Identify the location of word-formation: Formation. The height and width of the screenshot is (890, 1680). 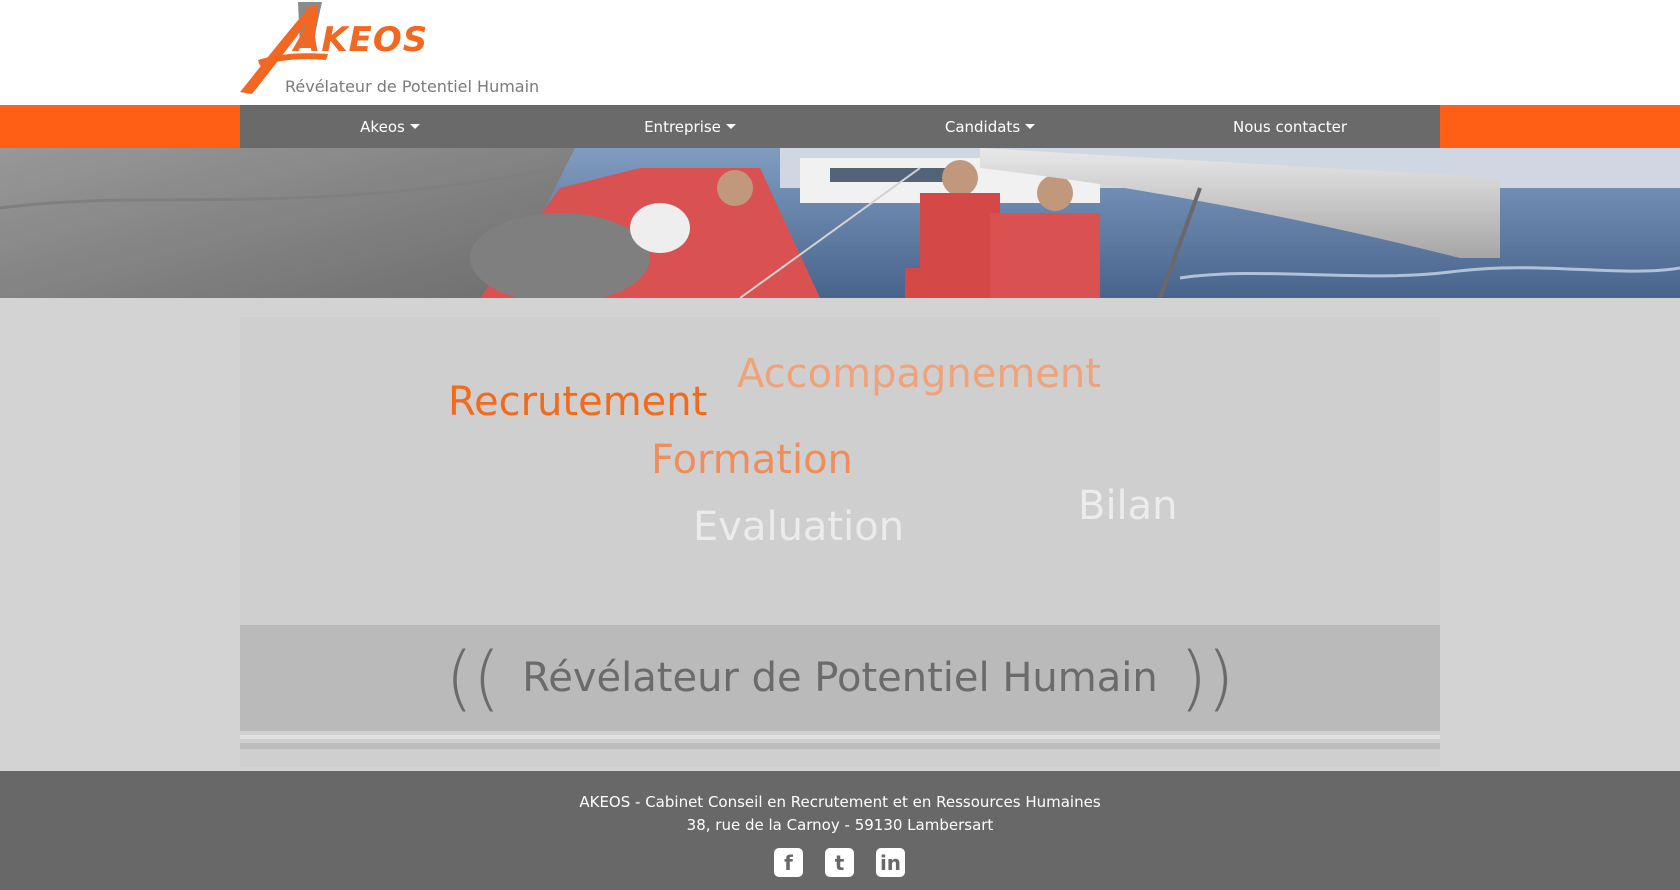
(752, 460).